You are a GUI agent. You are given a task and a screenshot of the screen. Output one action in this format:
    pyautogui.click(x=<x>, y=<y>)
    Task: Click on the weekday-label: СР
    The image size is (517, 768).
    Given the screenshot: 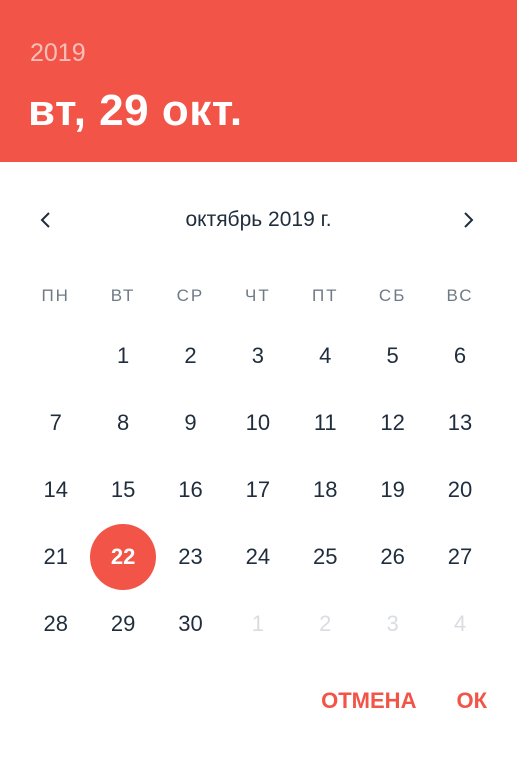 What is the action you would take?
    pyautogui.click(x=190, y=295)
    